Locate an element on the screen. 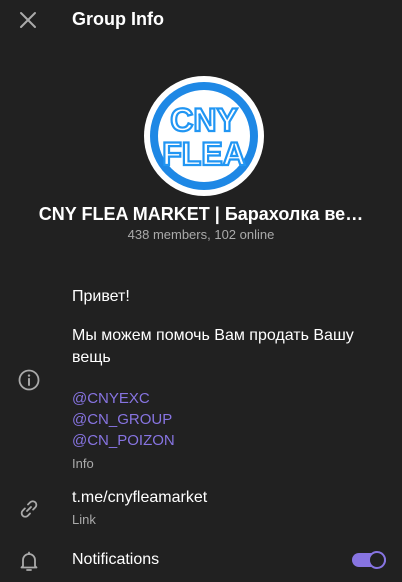 This screenshot has width=402, height=582. group-avatar: CNY FLEA is located at coordinates (204, 136).